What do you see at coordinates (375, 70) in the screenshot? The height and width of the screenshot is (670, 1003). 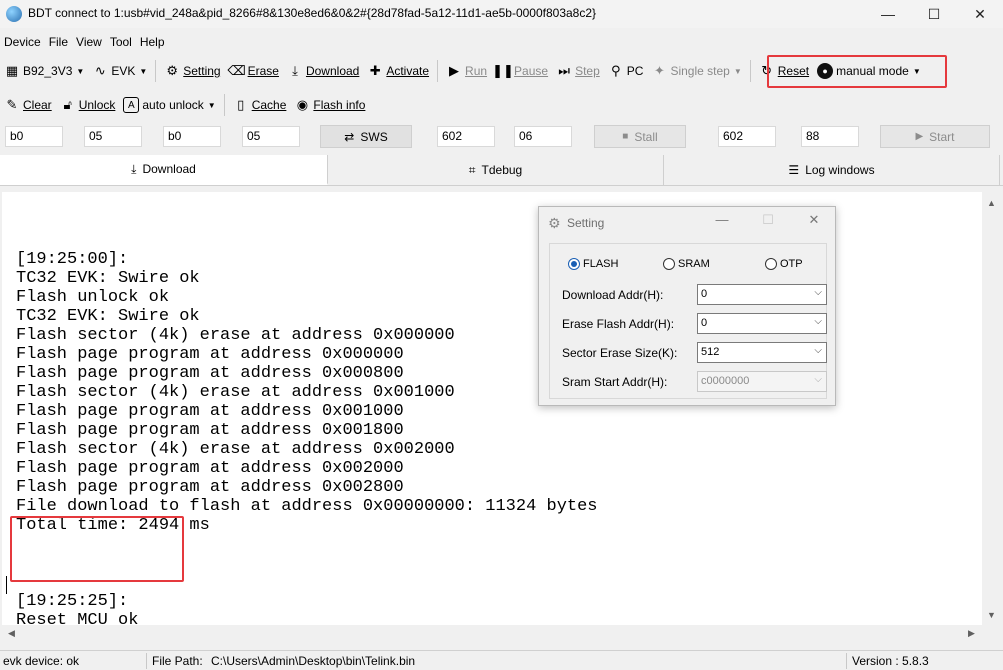 I see `plus-icon: ✚` at bounding box center [375, 70].